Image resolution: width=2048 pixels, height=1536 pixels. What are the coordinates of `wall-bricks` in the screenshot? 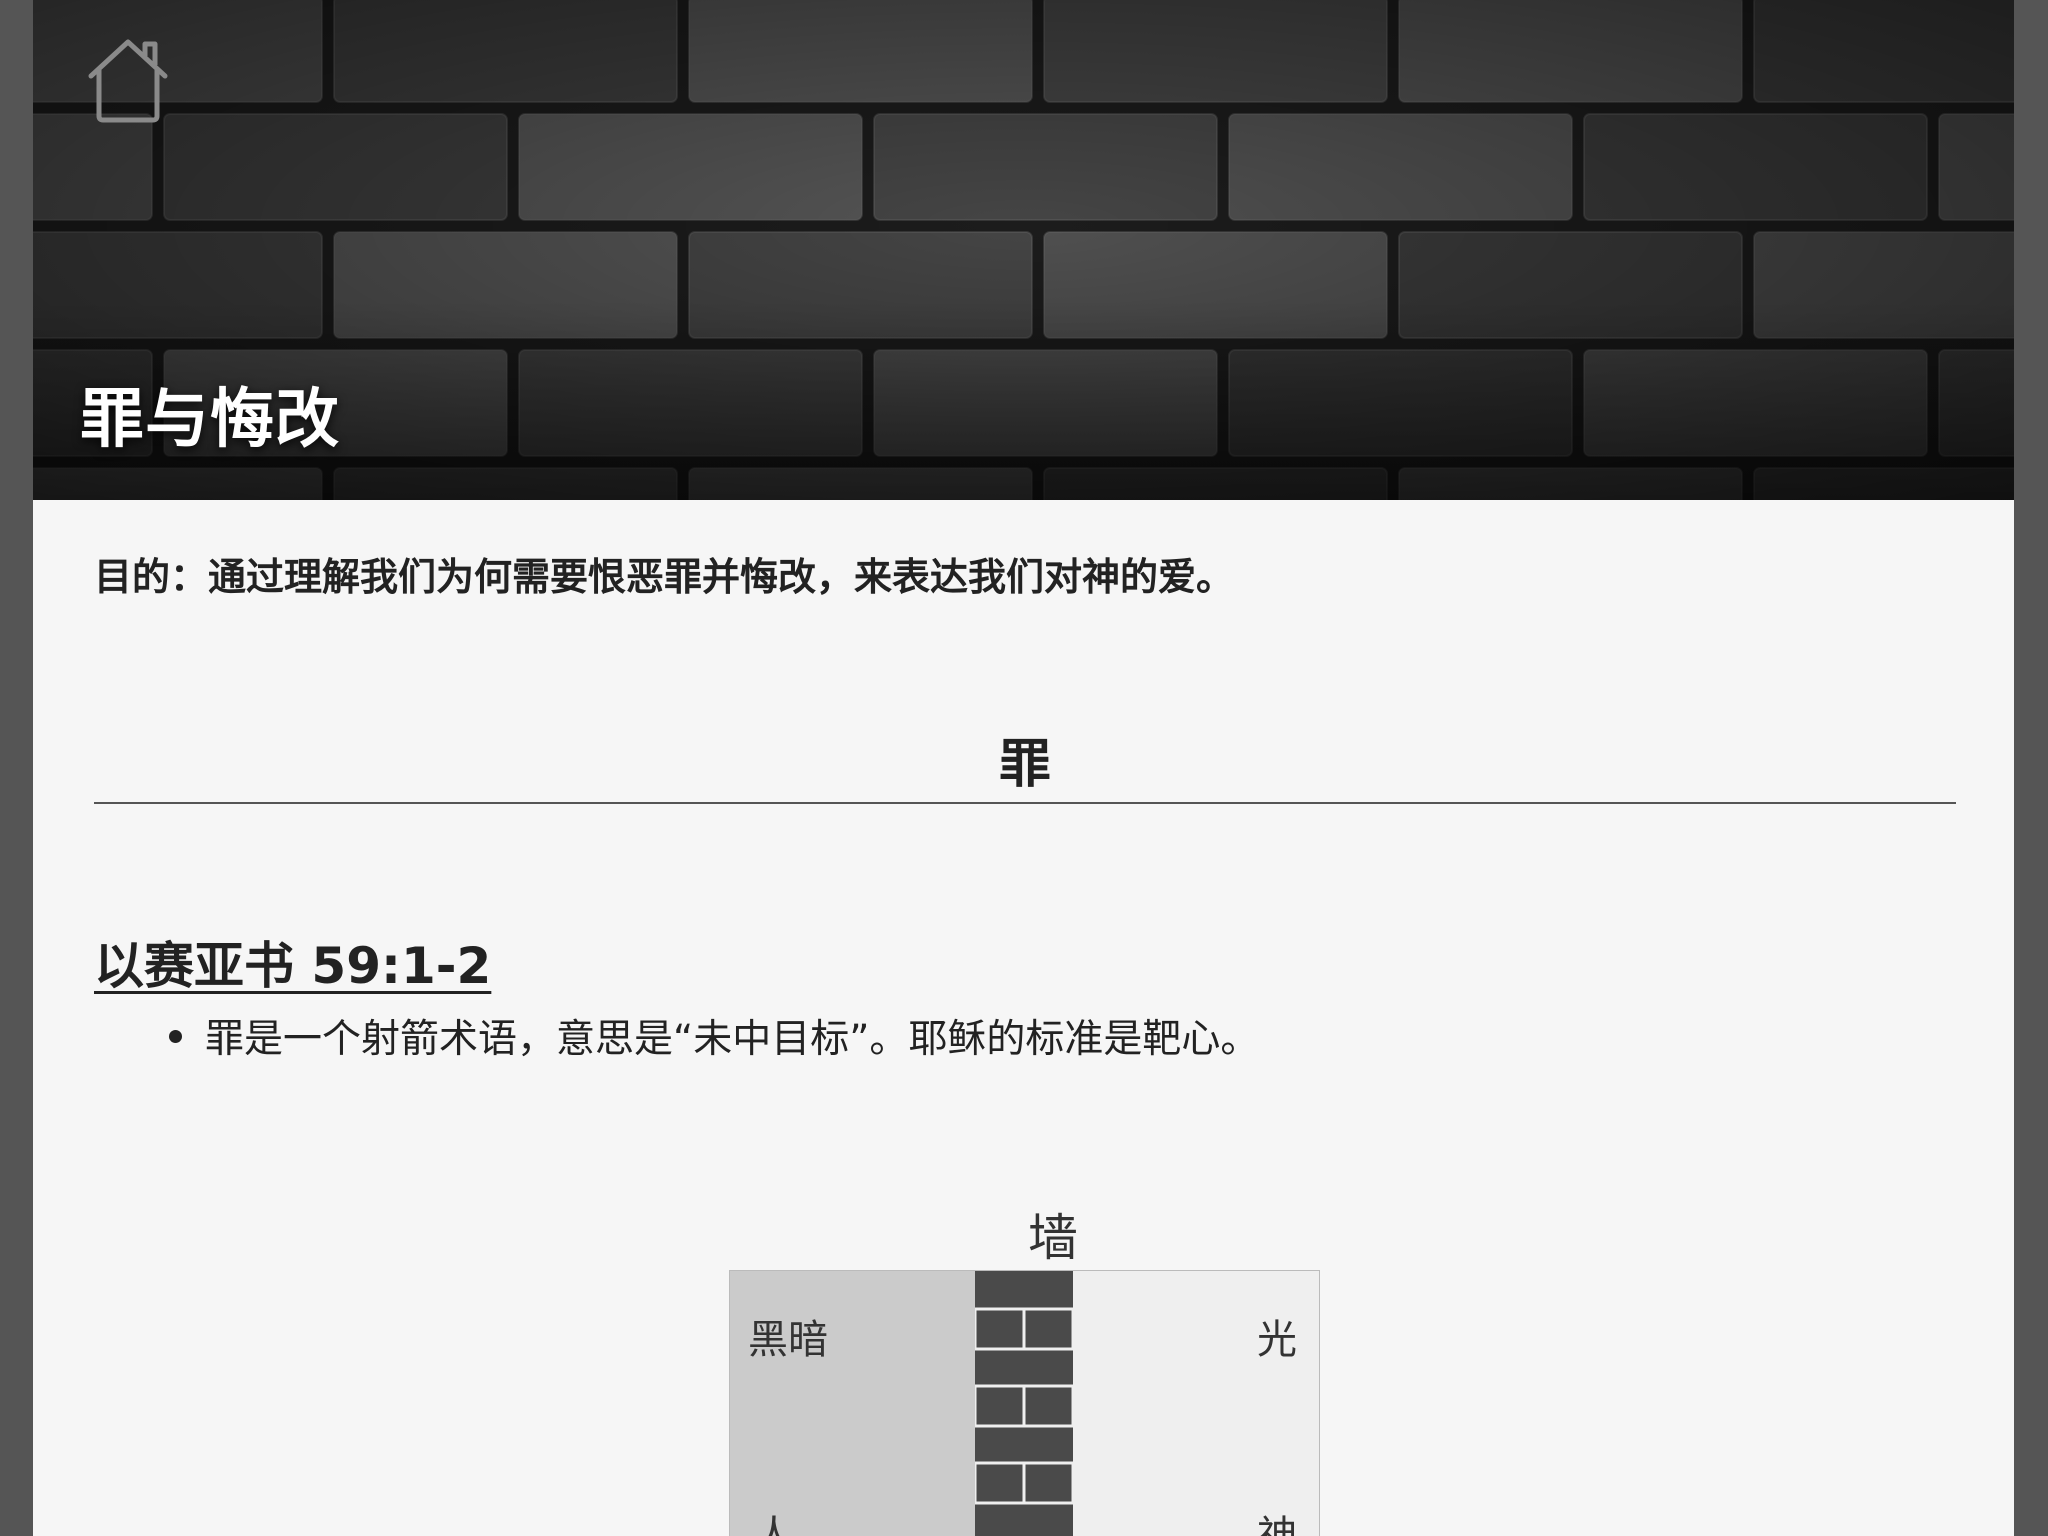 It's located at (1024, 1403).